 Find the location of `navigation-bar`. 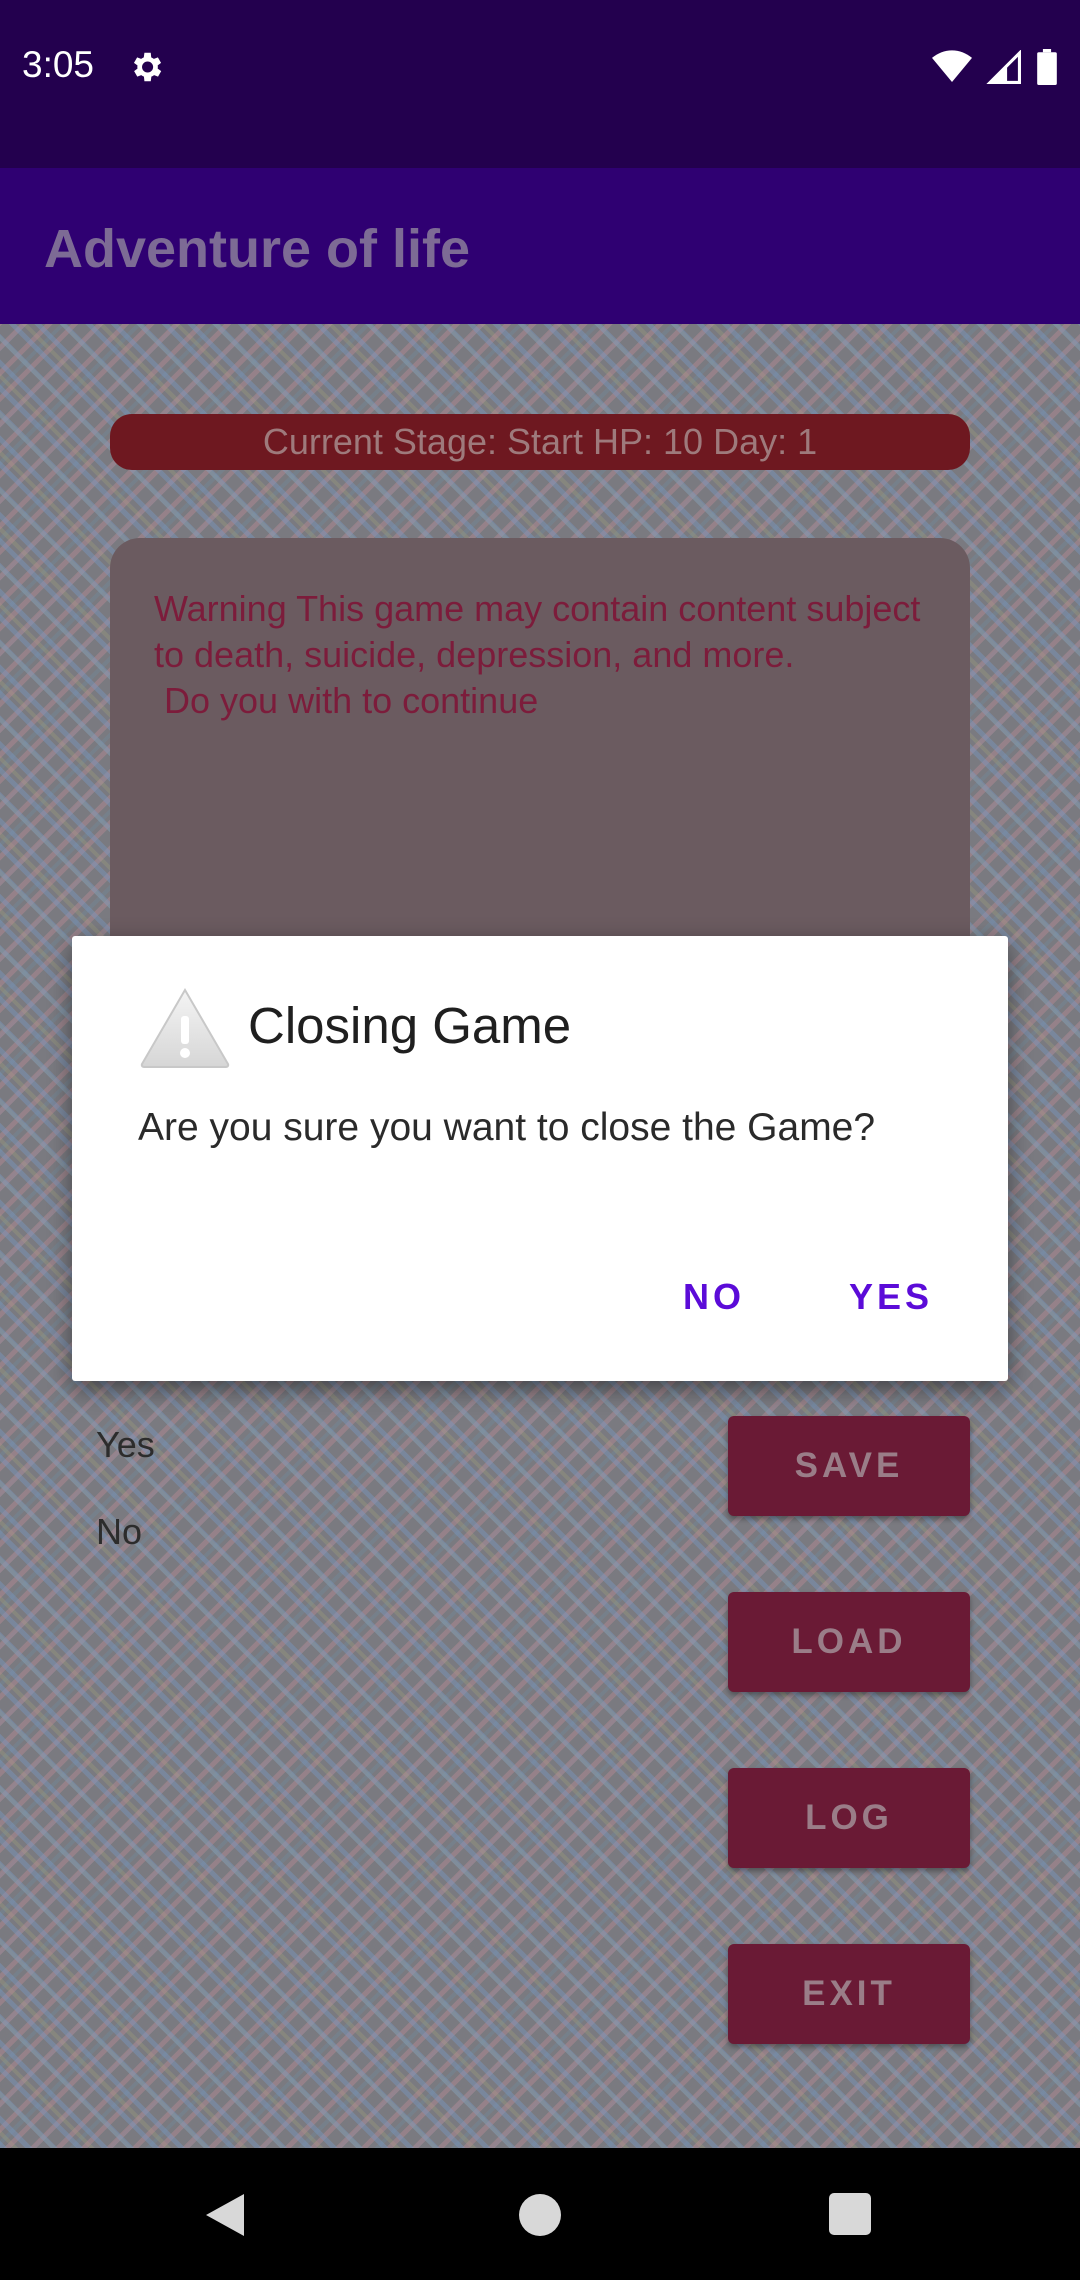

navigation-bar is located at coordinates (540, 2214).